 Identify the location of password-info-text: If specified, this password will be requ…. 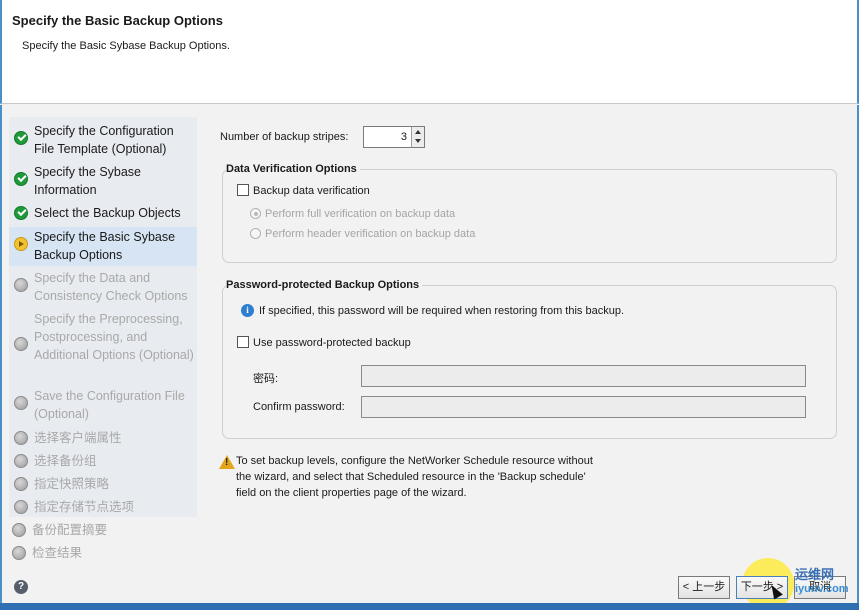
(442, 311).